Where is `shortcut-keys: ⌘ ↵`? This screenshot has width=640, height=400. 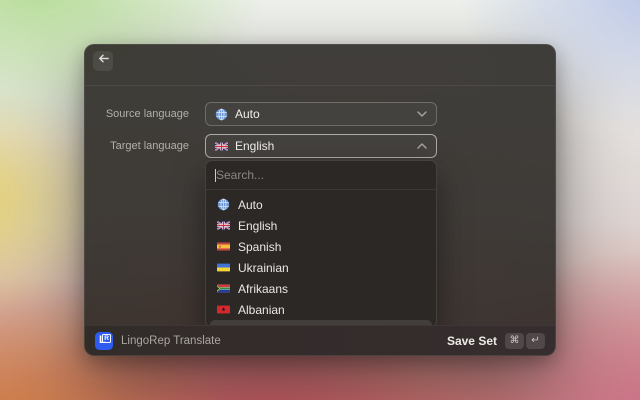
shortcut-keys: ⌘ ↵ is located at coordinates (525, 340).